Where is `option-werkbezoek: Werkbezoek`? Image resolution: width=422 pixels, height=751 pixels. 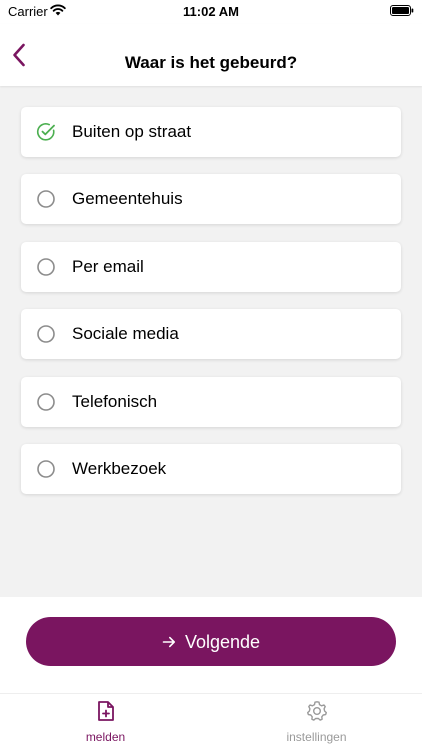 option-werkbezoek: Werkbezoek is located at coordinates (211, 469).